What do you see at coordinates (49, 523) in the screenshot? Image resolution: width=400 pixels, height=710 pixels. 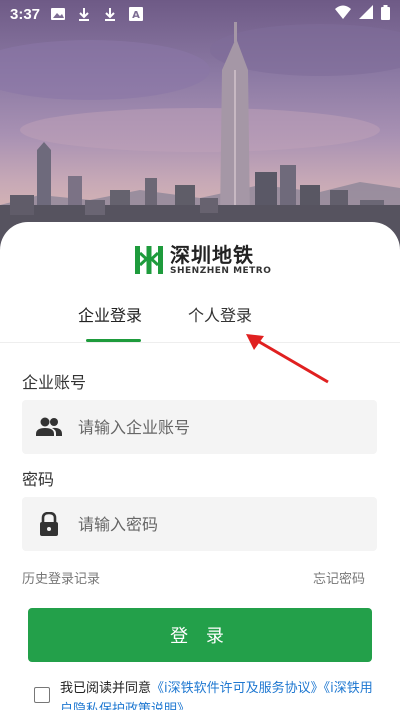 I see `lock-icon` at bounding box center [49, 523].